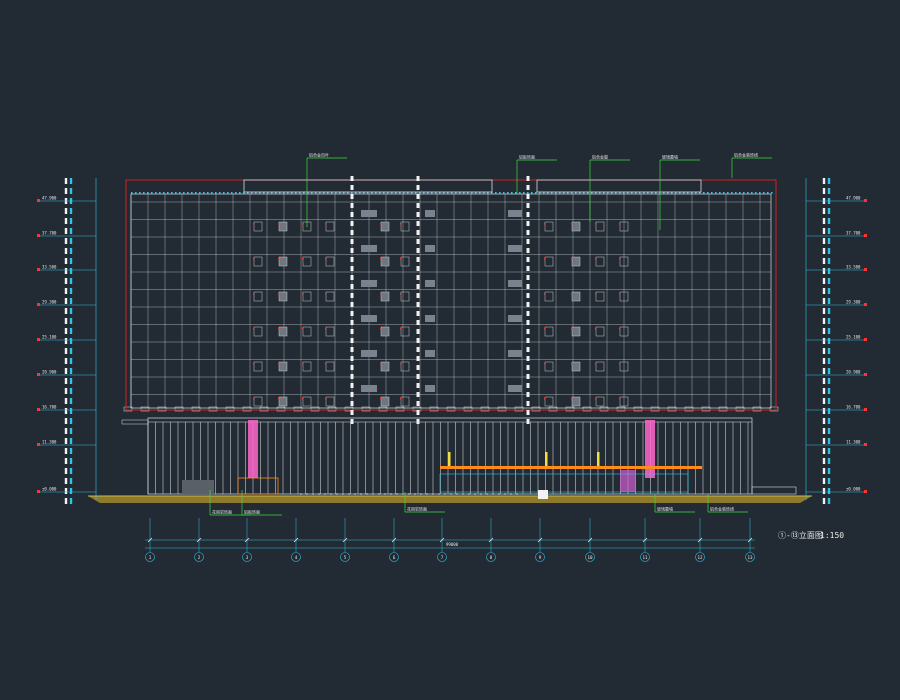 This screenshot has height=700, width=900. I want to click on left-level-label: 11.300, so click(49, 442).